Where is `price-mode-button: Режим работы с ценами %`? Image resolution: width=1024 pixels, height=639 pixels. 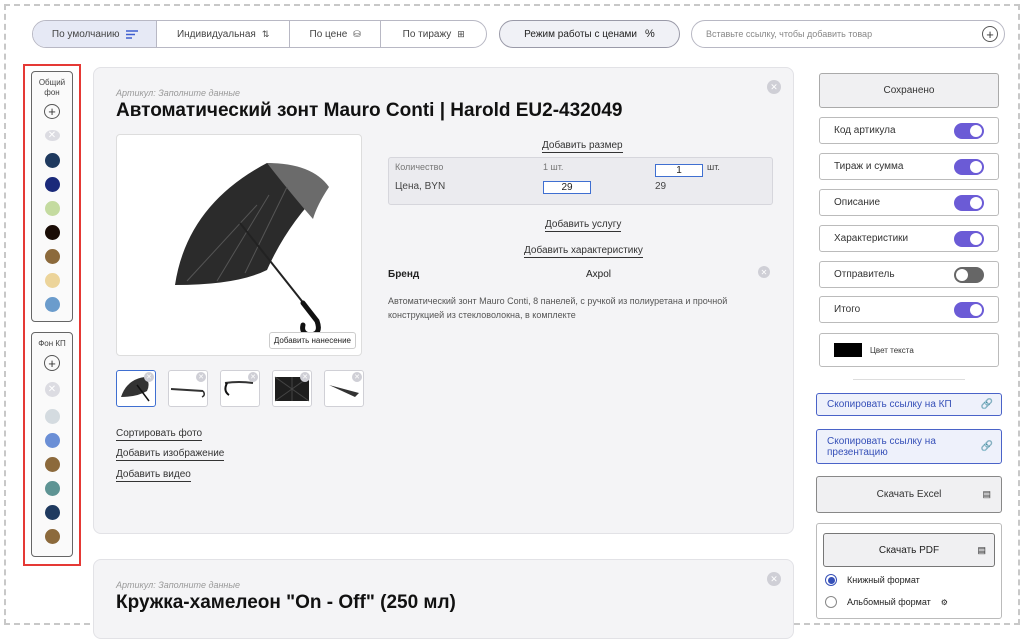 price-mode-button: Режим работы с ценами % is located at coordinates (589, 34).